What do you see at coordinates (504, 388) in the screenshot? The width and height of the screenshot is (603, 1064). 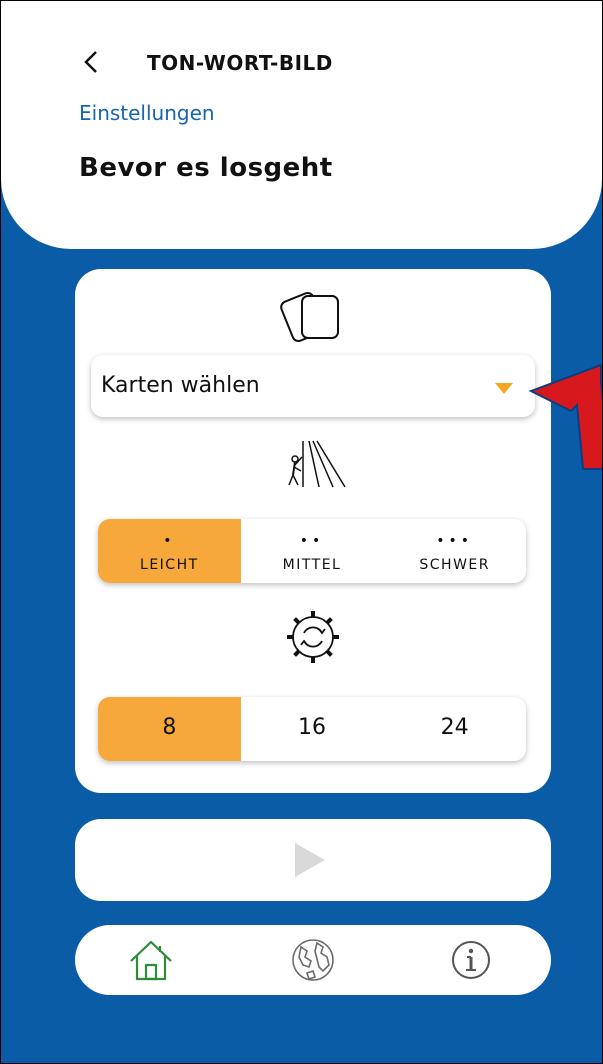 I see `chevron-down-icon` at bounding box center [504, 388].